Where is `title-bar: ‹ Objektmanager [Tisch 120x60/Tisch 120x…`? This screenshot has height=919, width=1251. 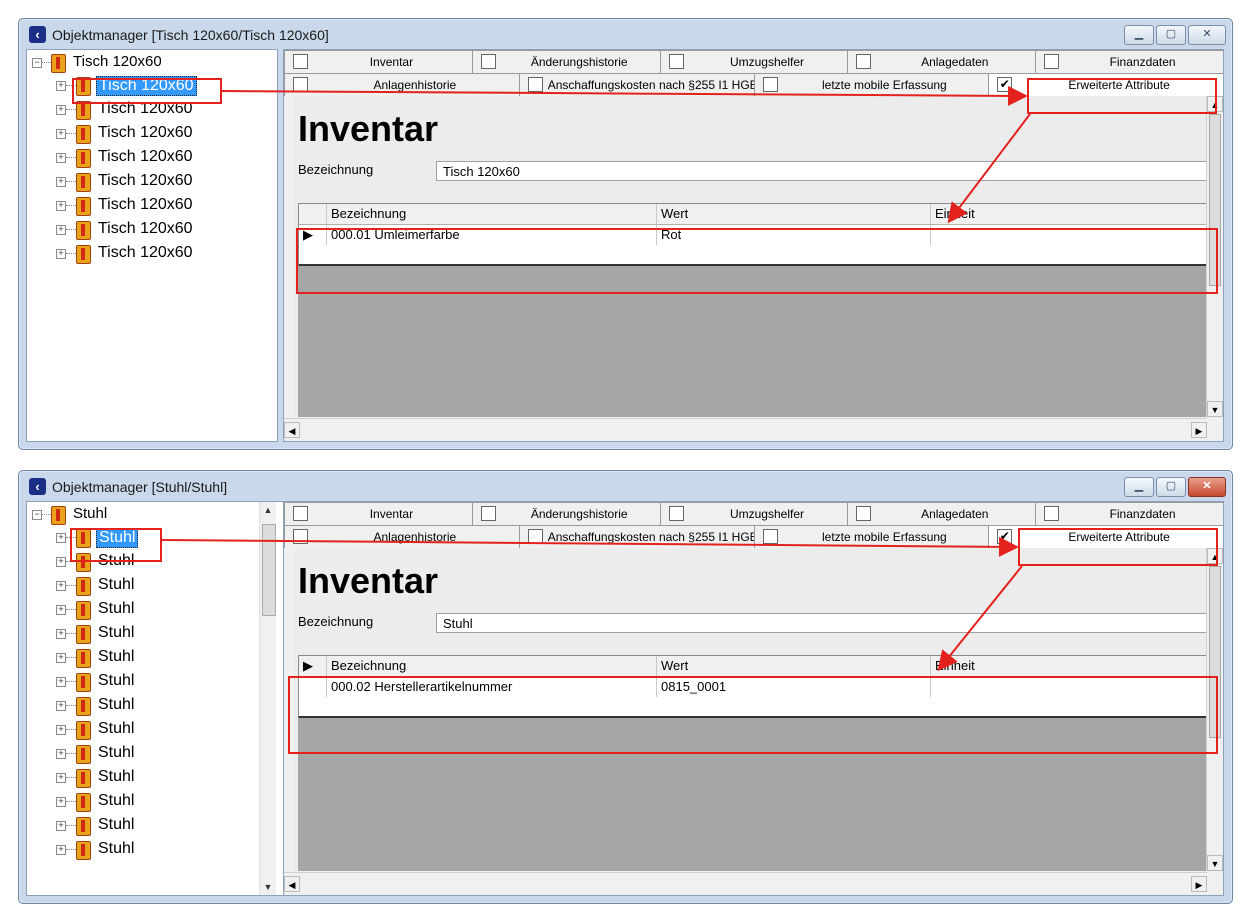 title-bar: ‹ Objektmanager [Tisch 120x60/Tisch 120x… is located at coordinates (625, 34).